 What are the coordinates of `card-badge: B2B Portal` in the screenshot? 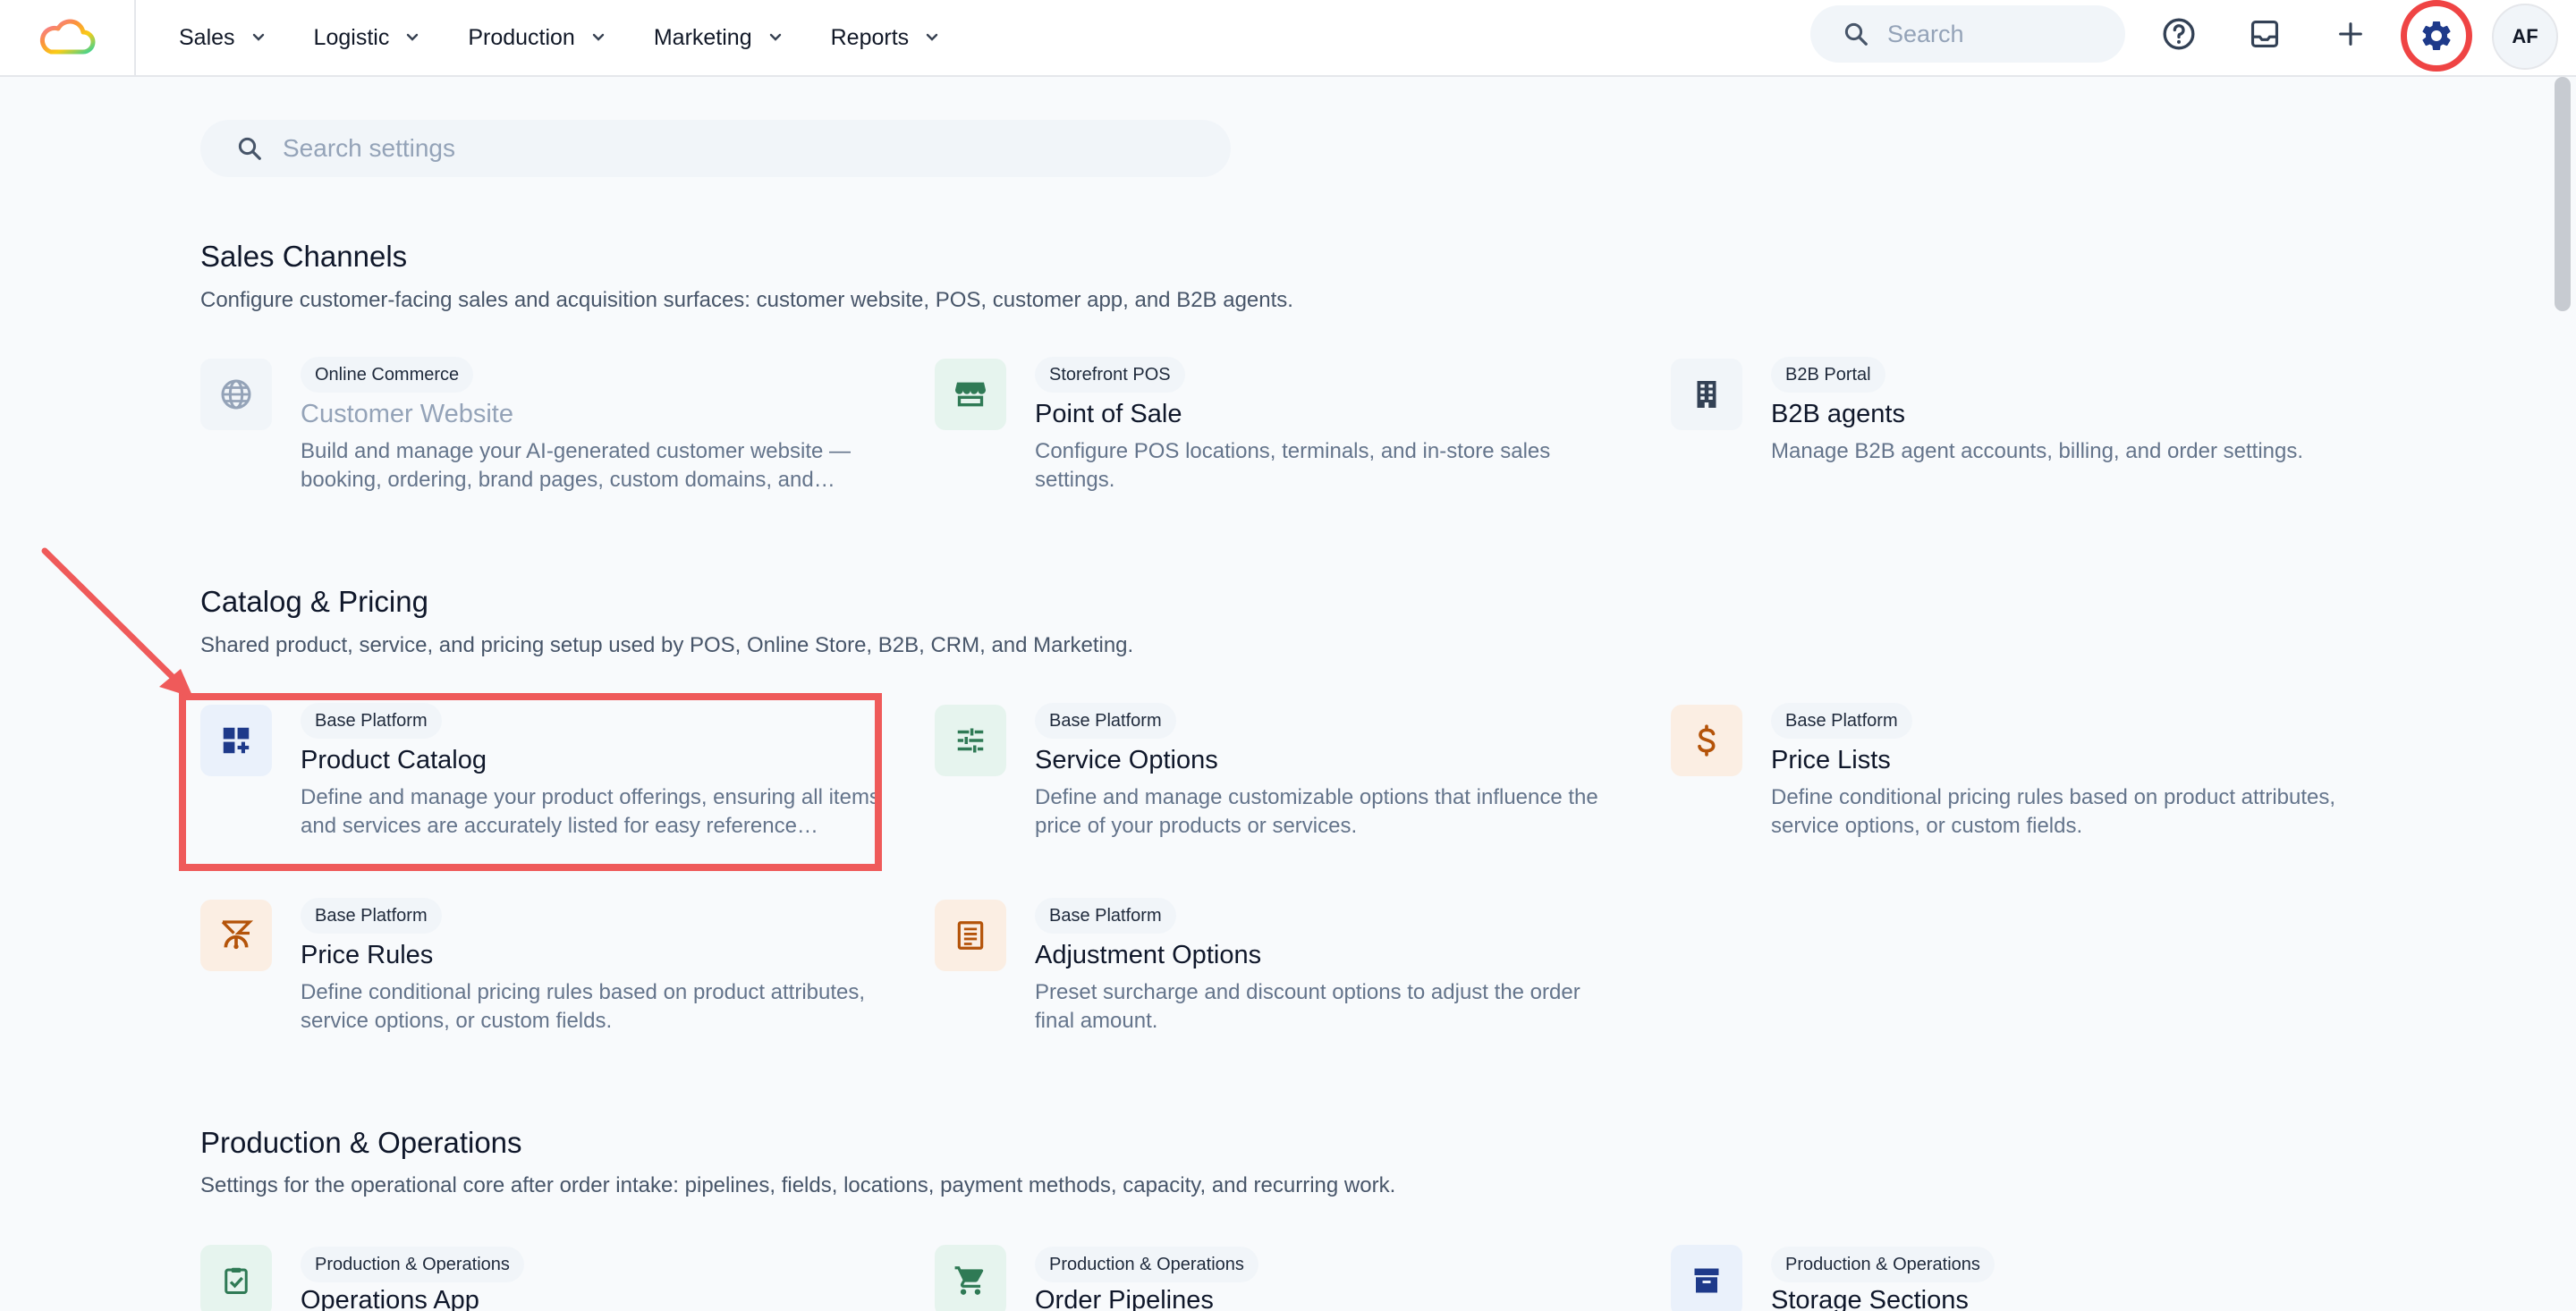 It's located at (1828, 375).